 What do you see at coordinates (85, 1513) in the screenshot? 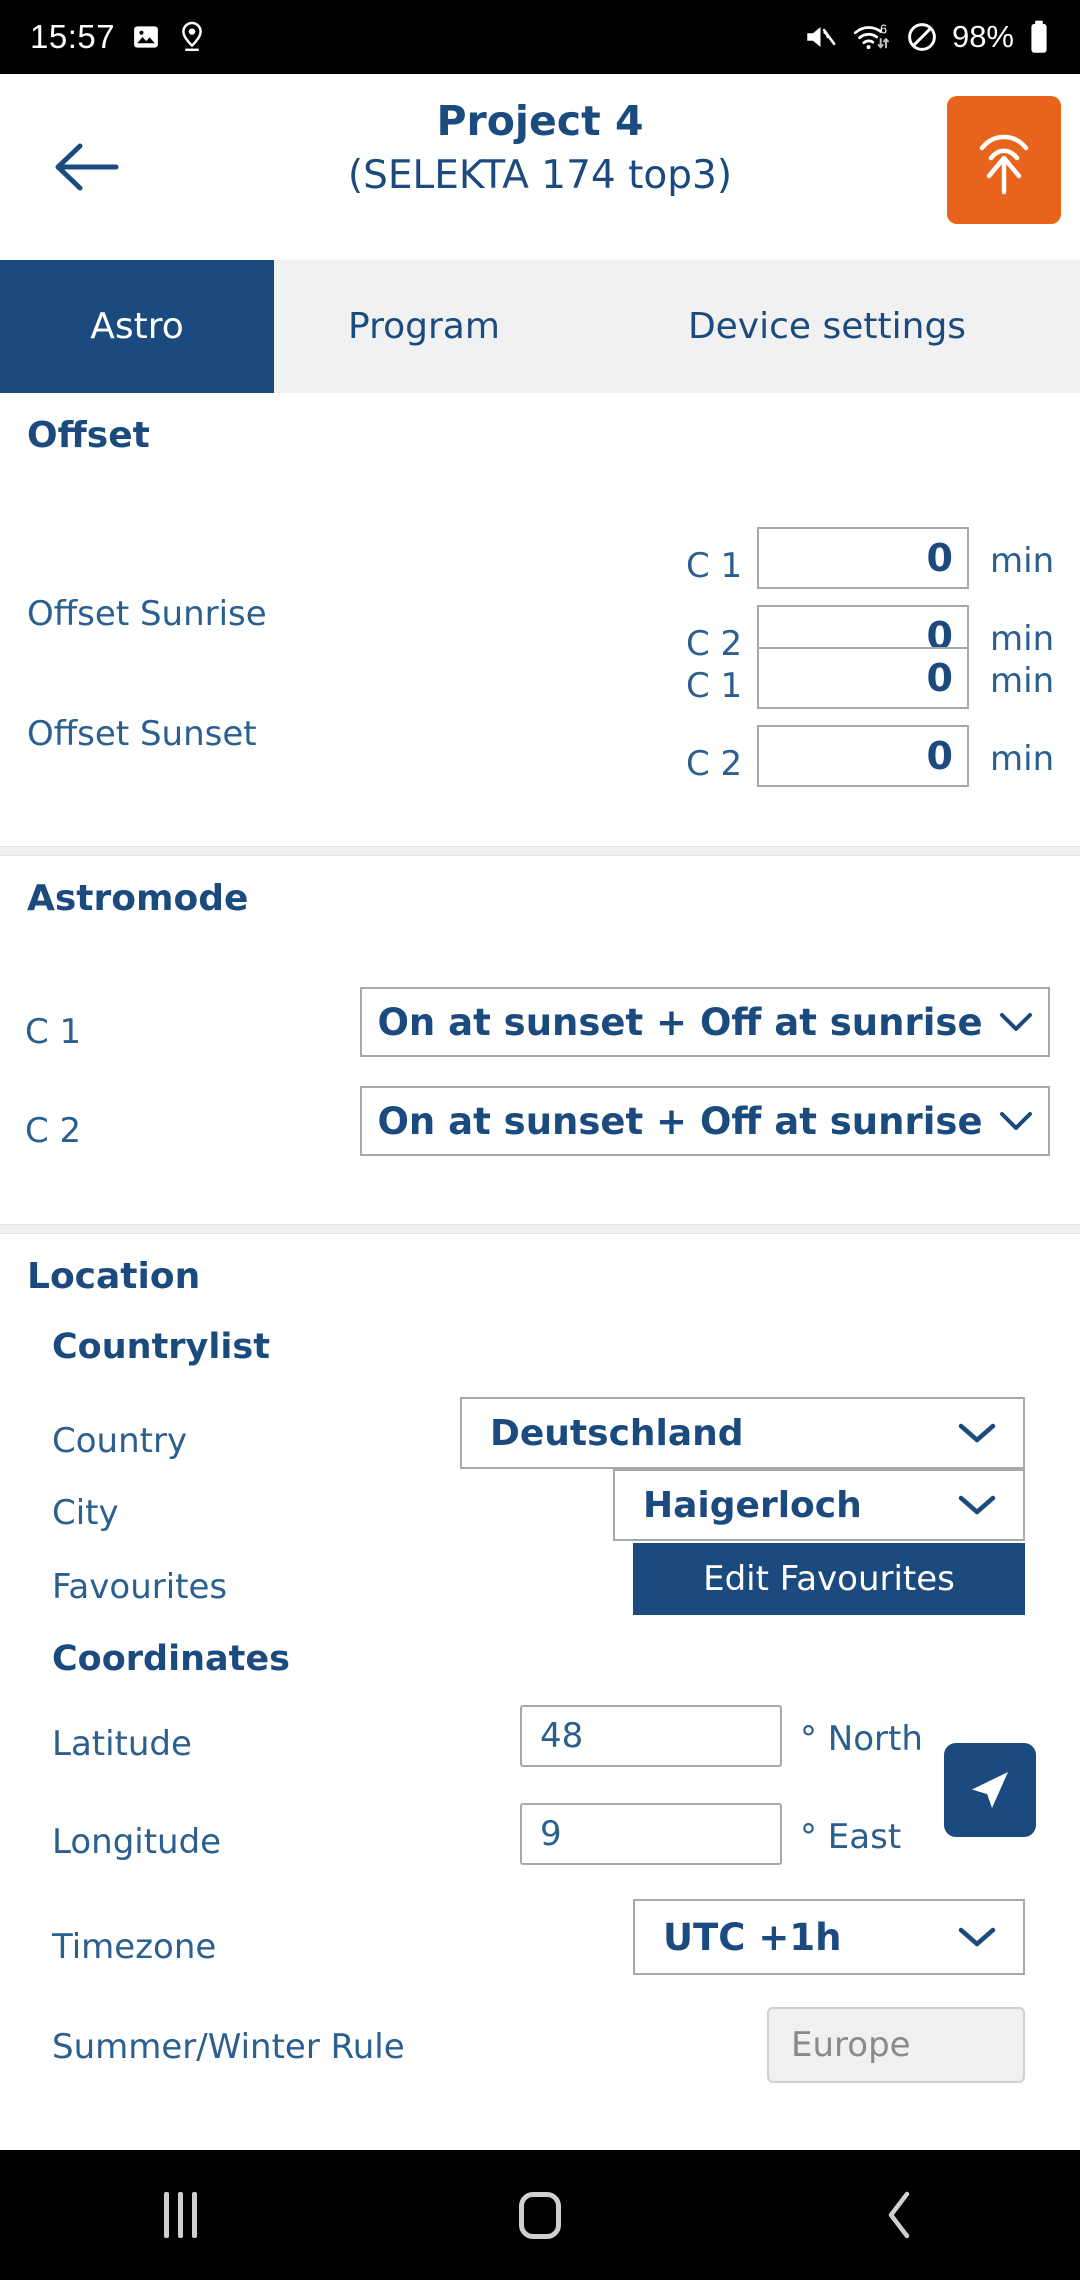
I see `city-label: City` at bounding box center [85, 1513].